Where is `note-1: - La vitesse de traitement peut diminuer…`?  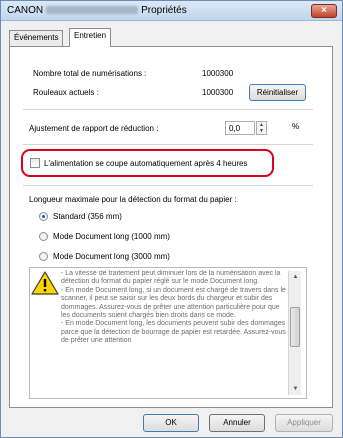 note-1: - La vitesse de traitement peut diminuer… is located at coordinates (171, 278).